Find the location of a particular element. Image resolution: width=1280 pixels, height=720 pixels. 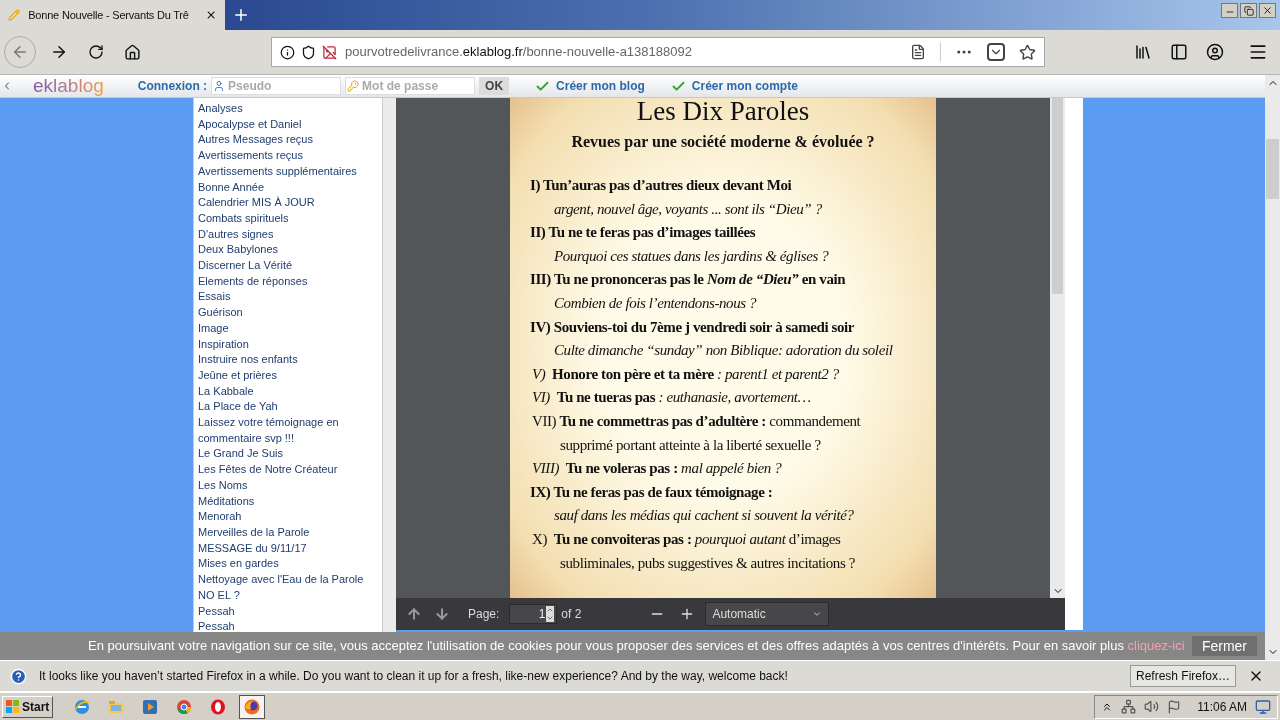

document-line: subliminales, pubs suggestives & autres incitations ? is located at coordinates (707, 563).